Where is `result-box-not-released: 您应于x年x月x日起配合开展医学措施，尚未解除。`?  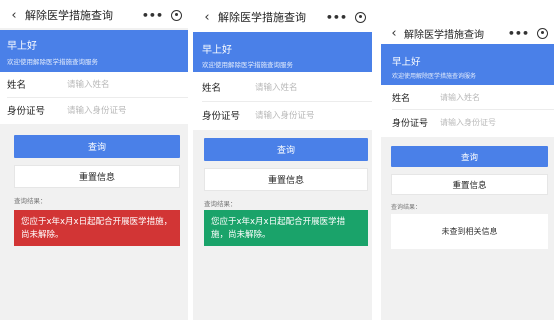 result-box-not-released: 您应于x年x月x日起配合开展医学措施，尚未解除。 is located at coordinates (97, 228).